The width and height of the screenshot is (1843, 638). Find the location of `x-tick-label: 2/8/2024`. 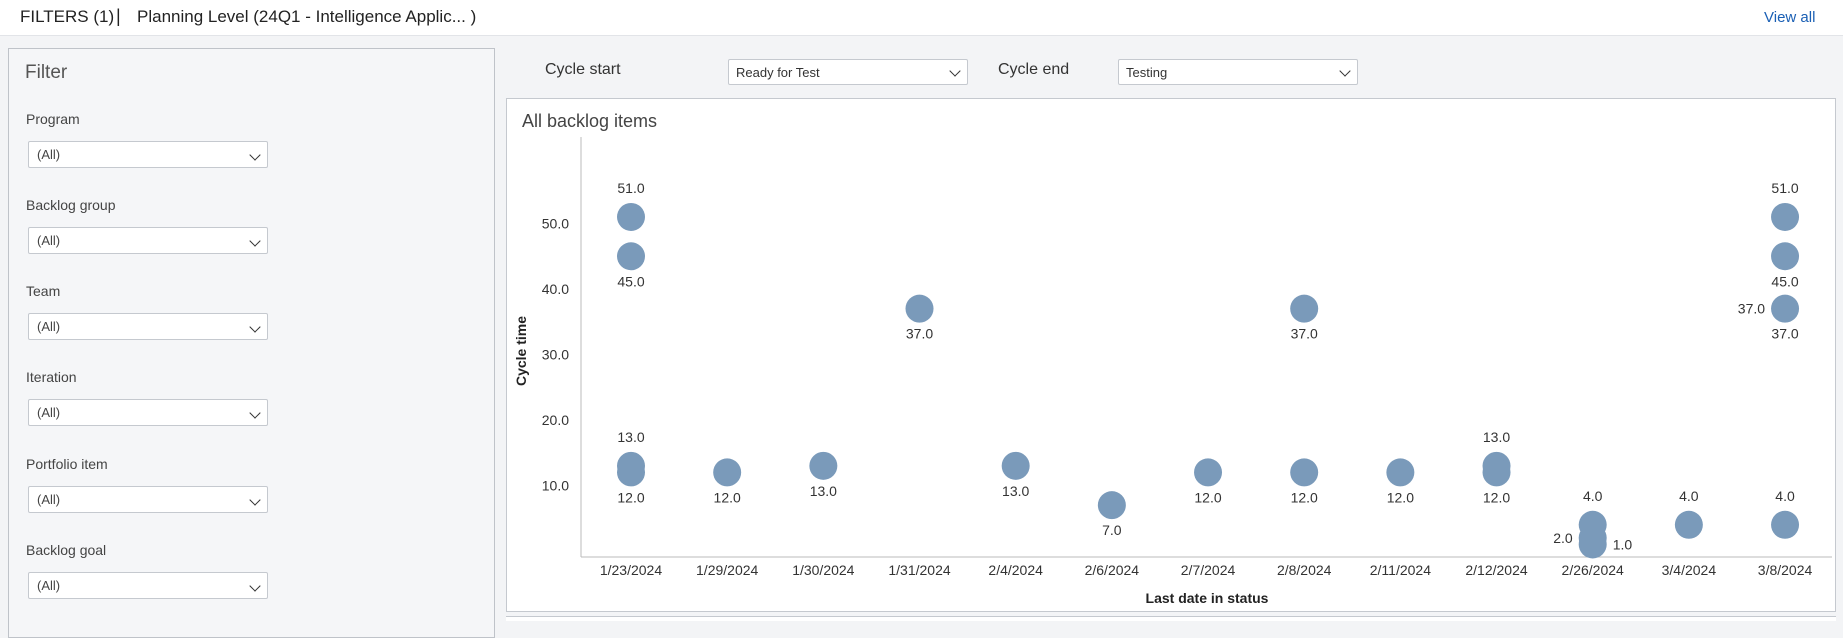

x-tick-label: 2/8/2024 is located at coordinates (1304, 570).